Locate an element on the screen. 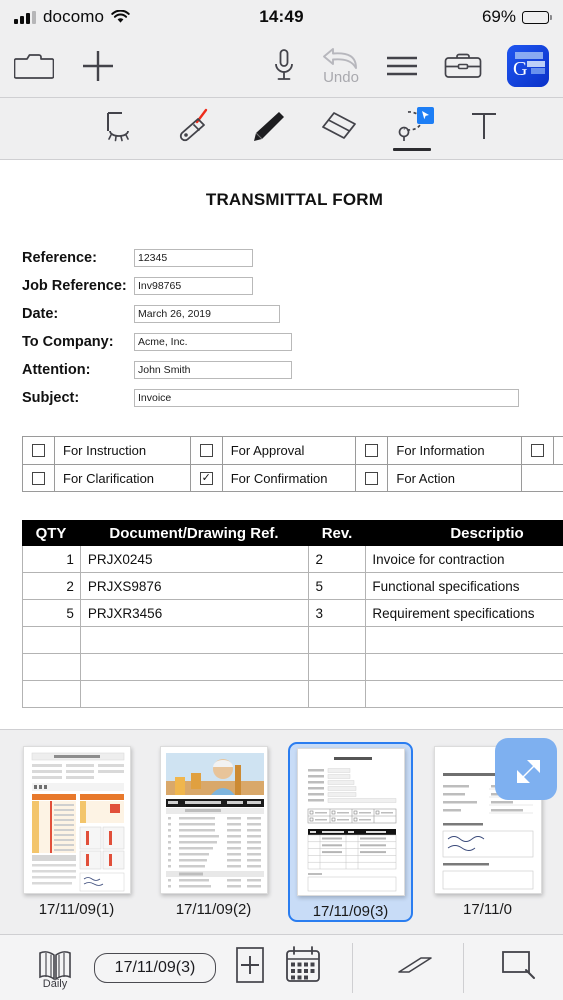 This screenshot has height=1000, width=563. hide-annotations-tool is located at coordinates (124, 129).